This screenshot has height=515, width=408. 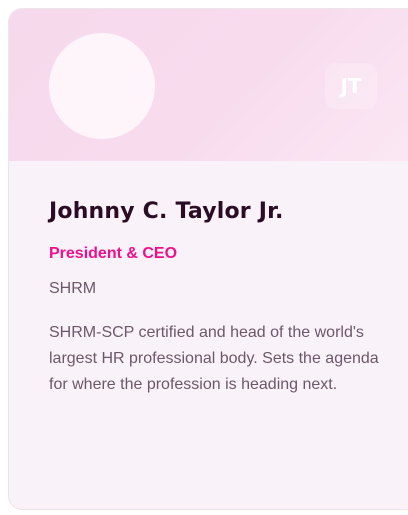 What do you see at coordinates (166, 211) in the screenshot?
I see `person-name: Johnny C. Taylor Jr.` at bounding box center [166, 211].